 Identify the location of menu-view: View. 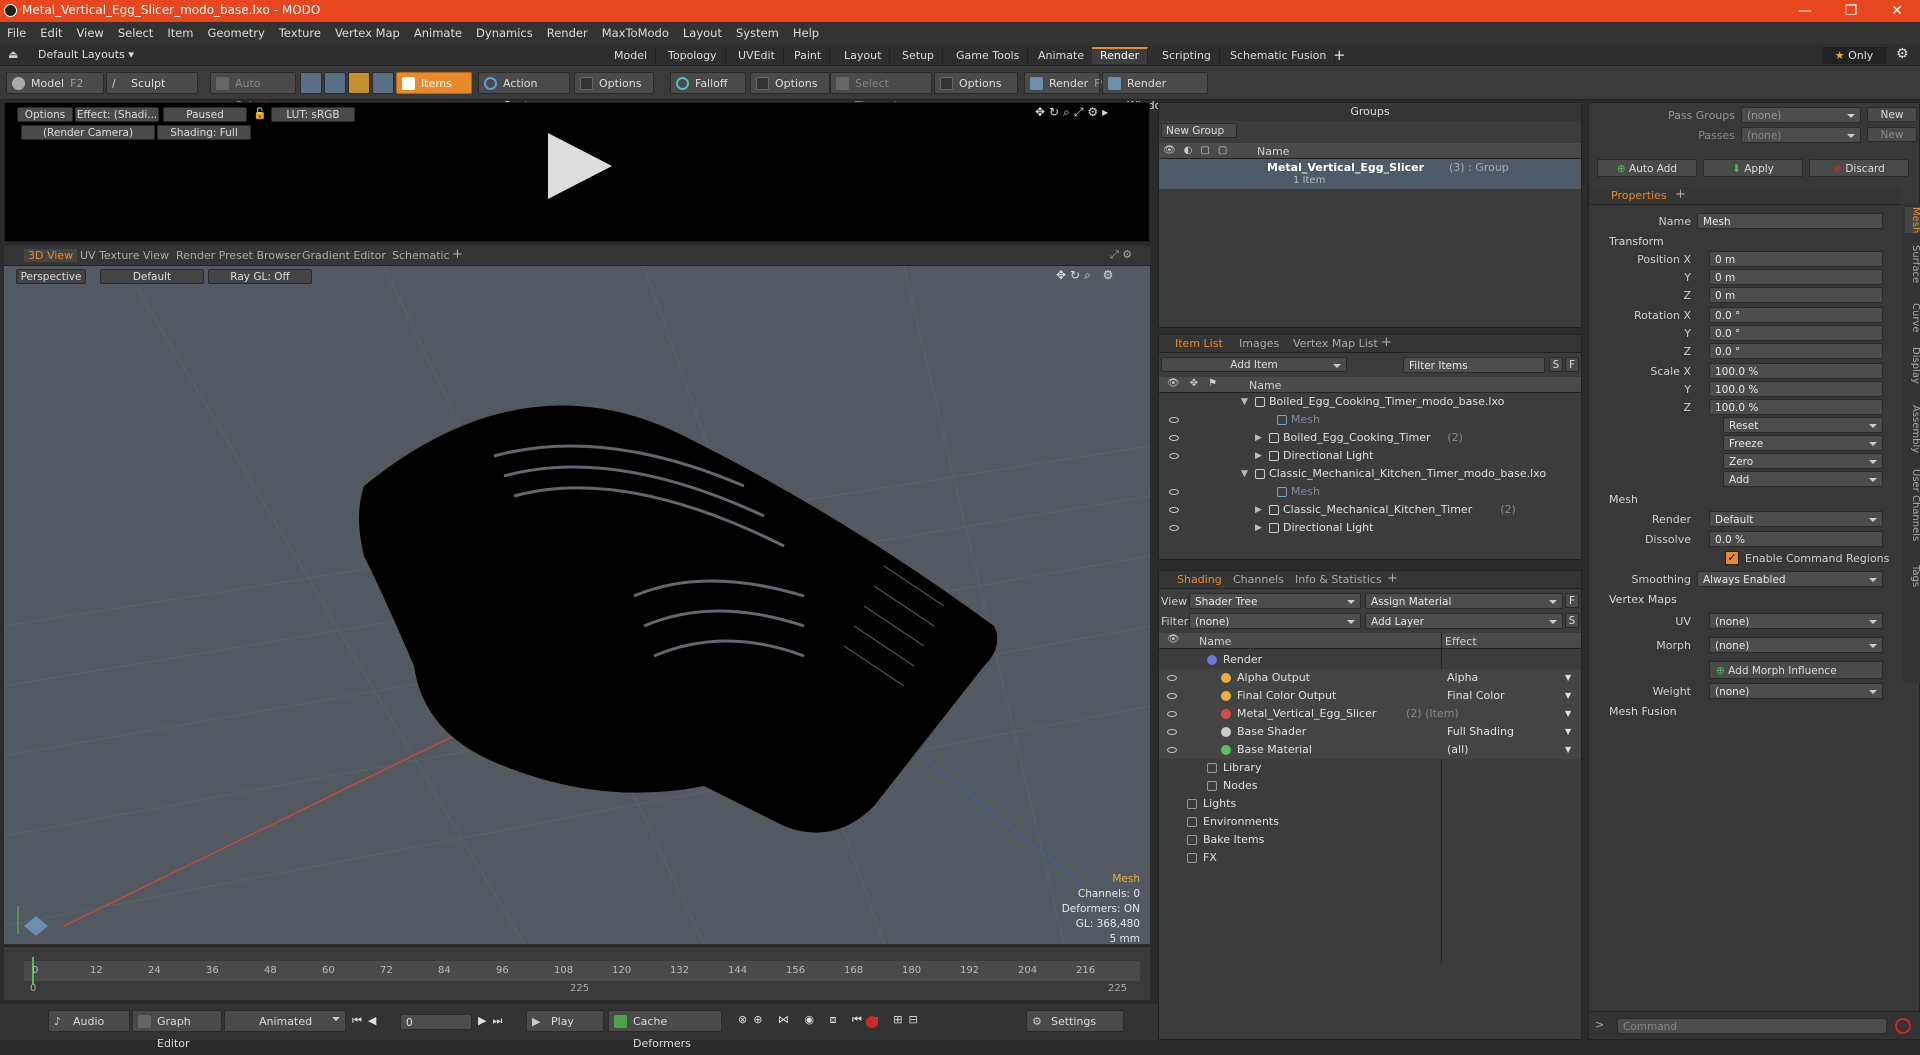
(90, 33).